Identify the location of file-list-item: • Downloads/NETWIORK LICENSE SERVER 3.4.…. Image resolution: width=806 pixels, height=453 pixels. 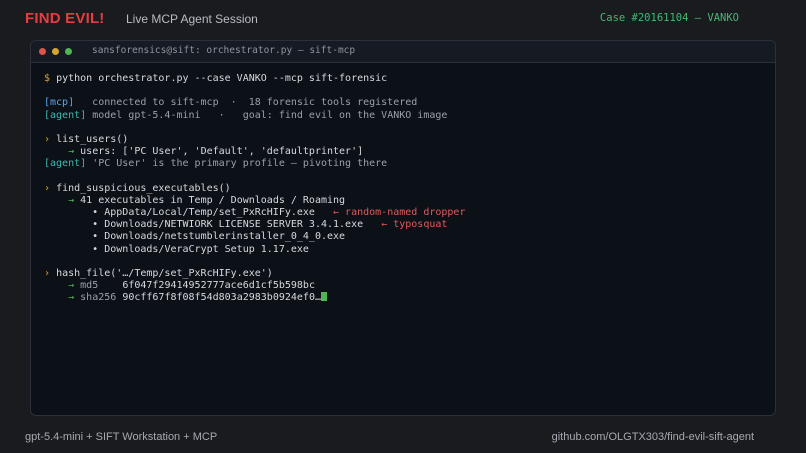
(404, 225).